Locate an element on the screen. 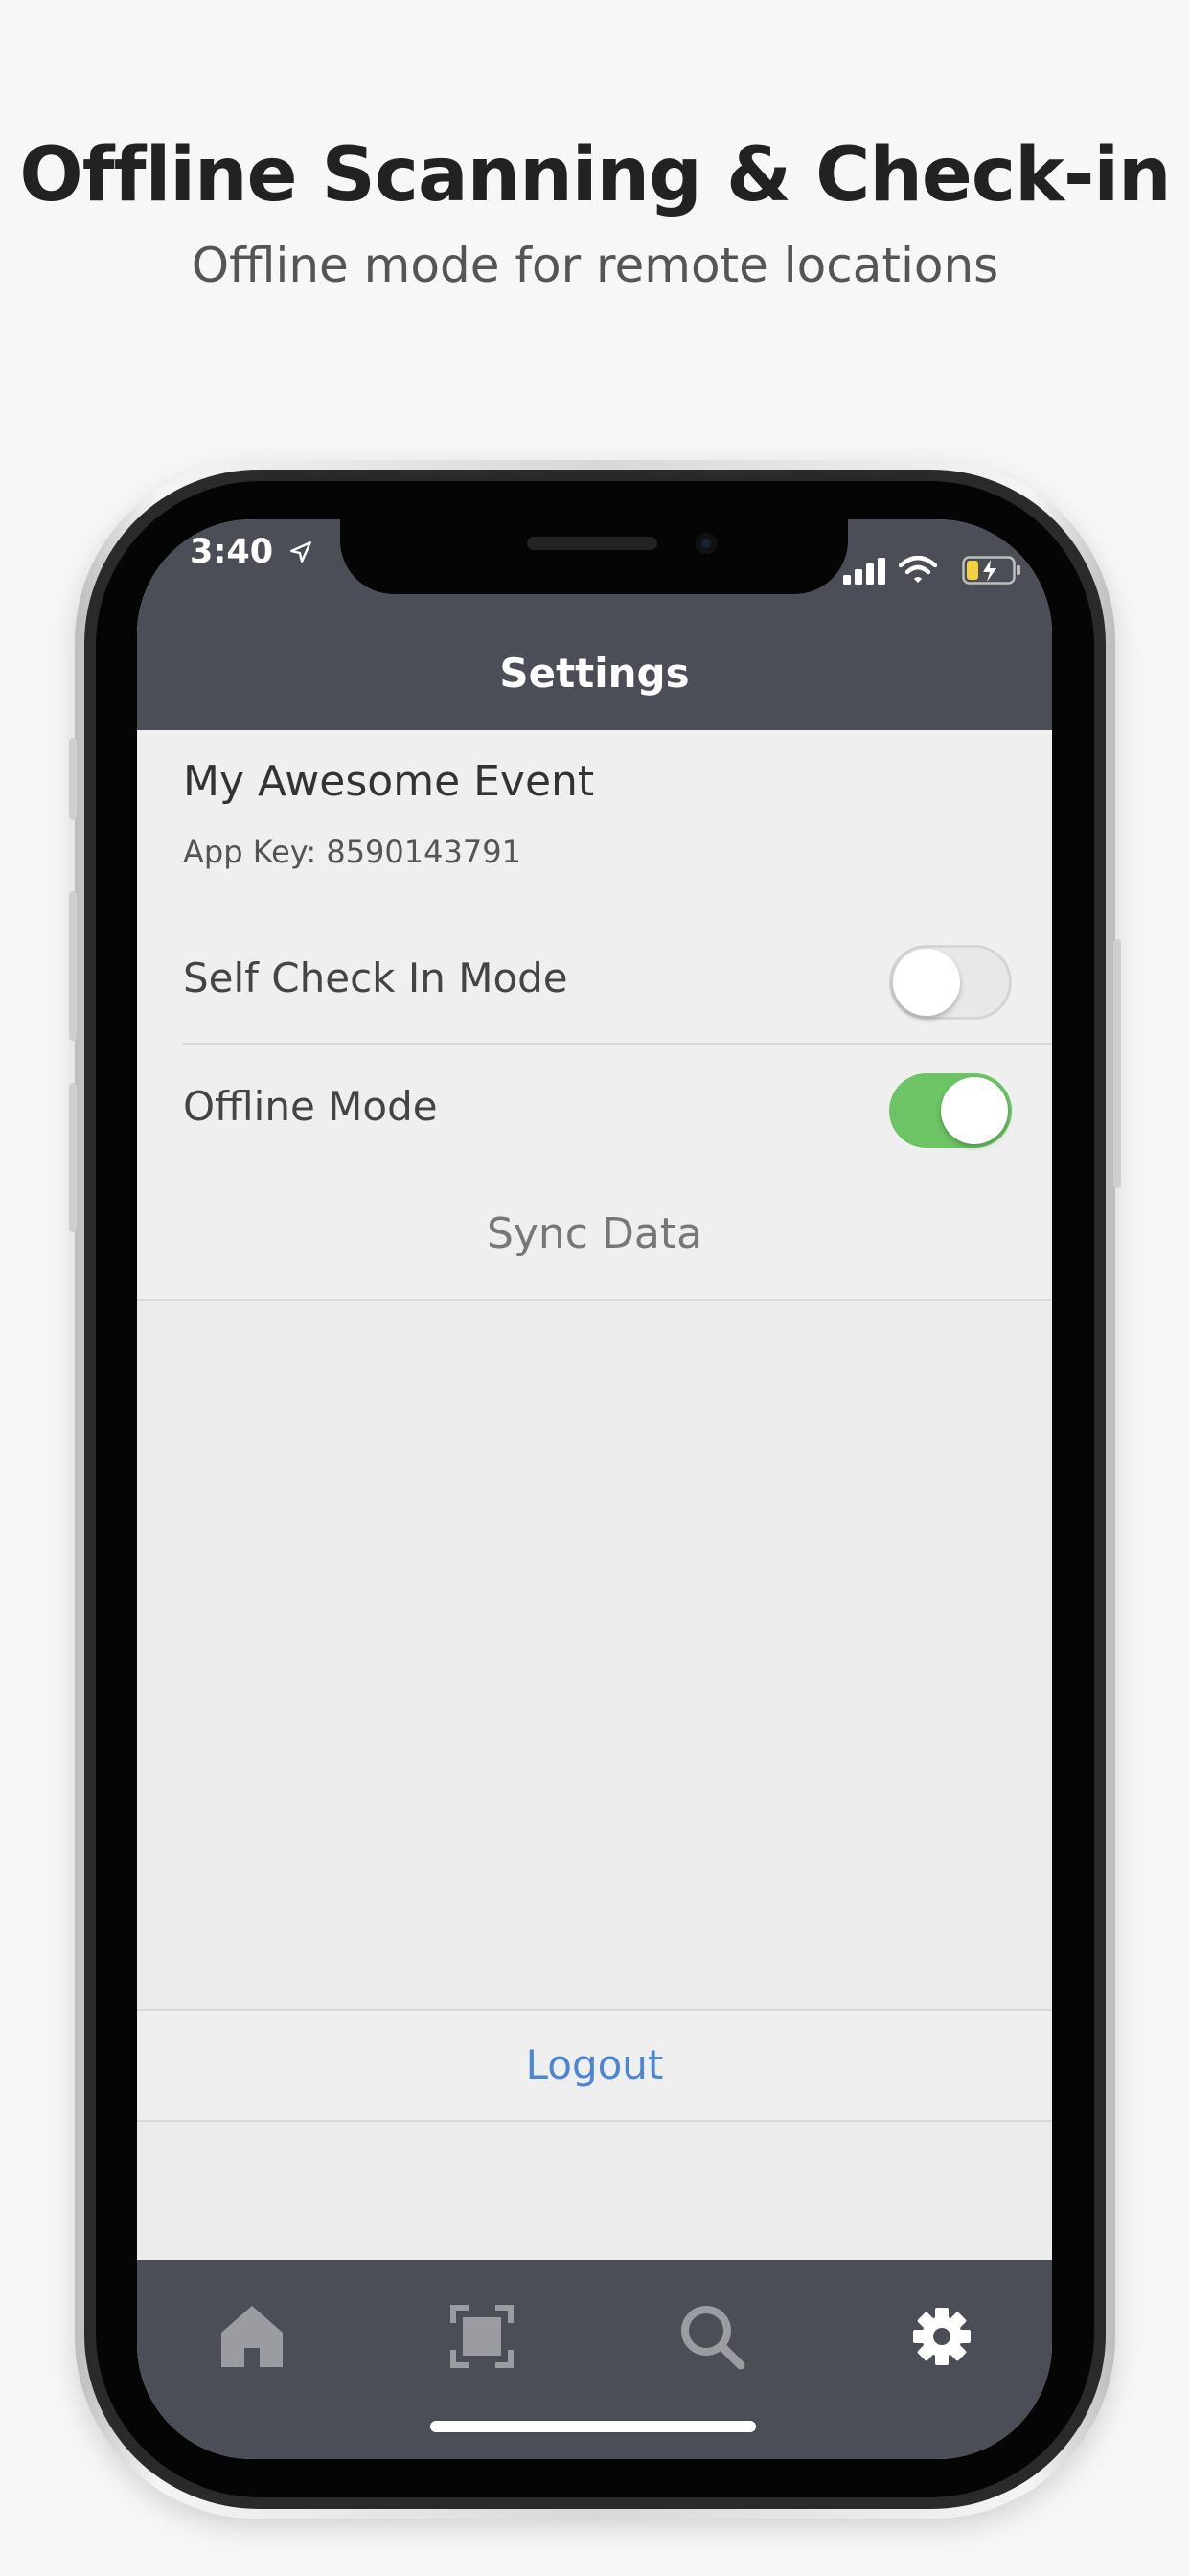 The width and height of the screenshot is (1190, 2576). tab-settings is located at coordinates (942, 2336).